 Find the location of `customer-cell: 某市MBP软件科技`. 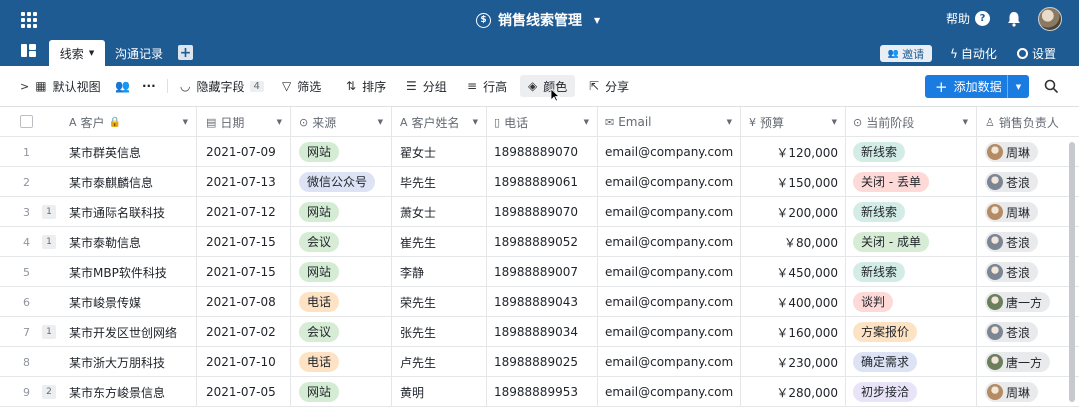

customer-cell: 某市MBP软件科技 is located at coordinates (128, 272).